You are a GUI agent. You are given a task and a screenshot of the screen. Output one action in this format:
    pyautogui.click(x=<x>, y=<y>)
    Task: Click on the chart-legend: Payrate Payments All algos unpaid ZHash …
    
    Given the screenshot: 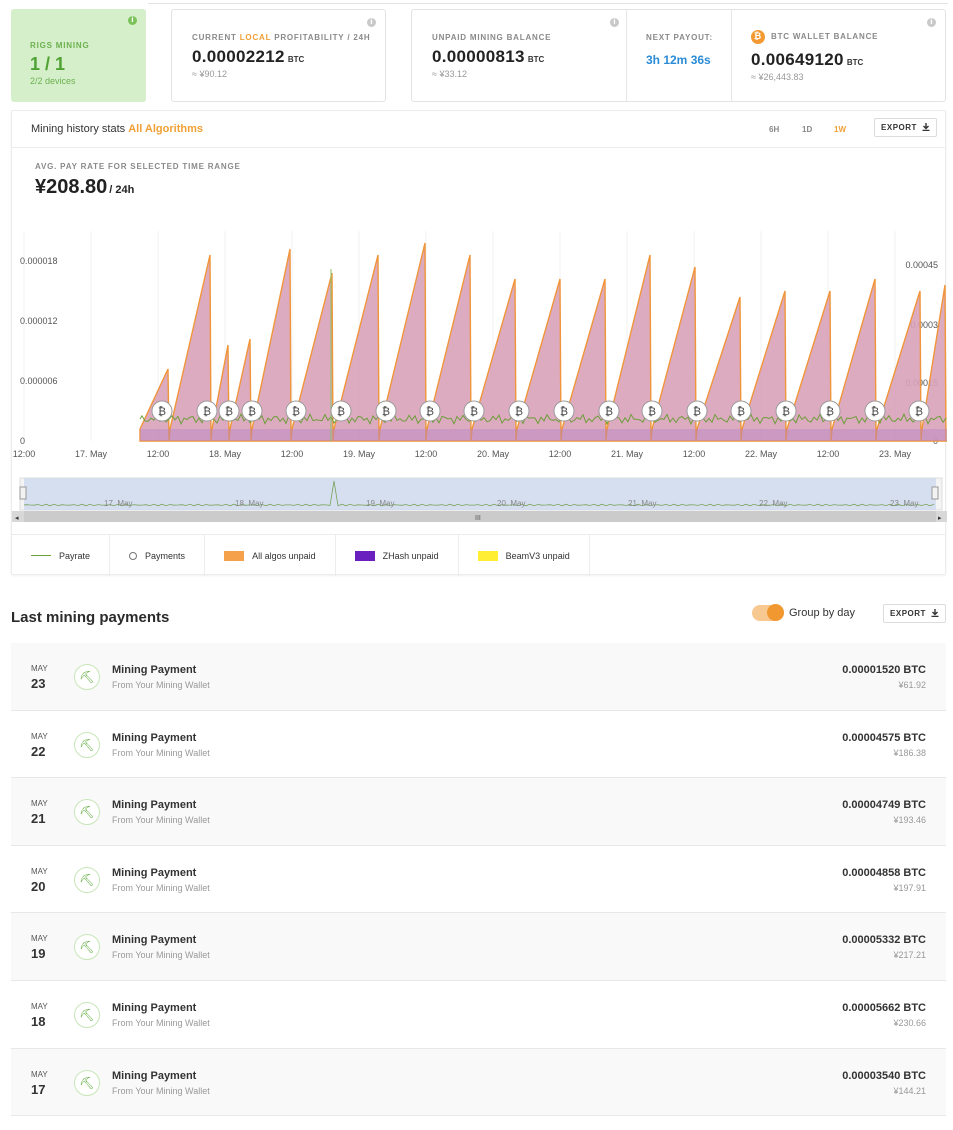 What is the action you would take?
    pyautogui.click(x=478, y=555)
    